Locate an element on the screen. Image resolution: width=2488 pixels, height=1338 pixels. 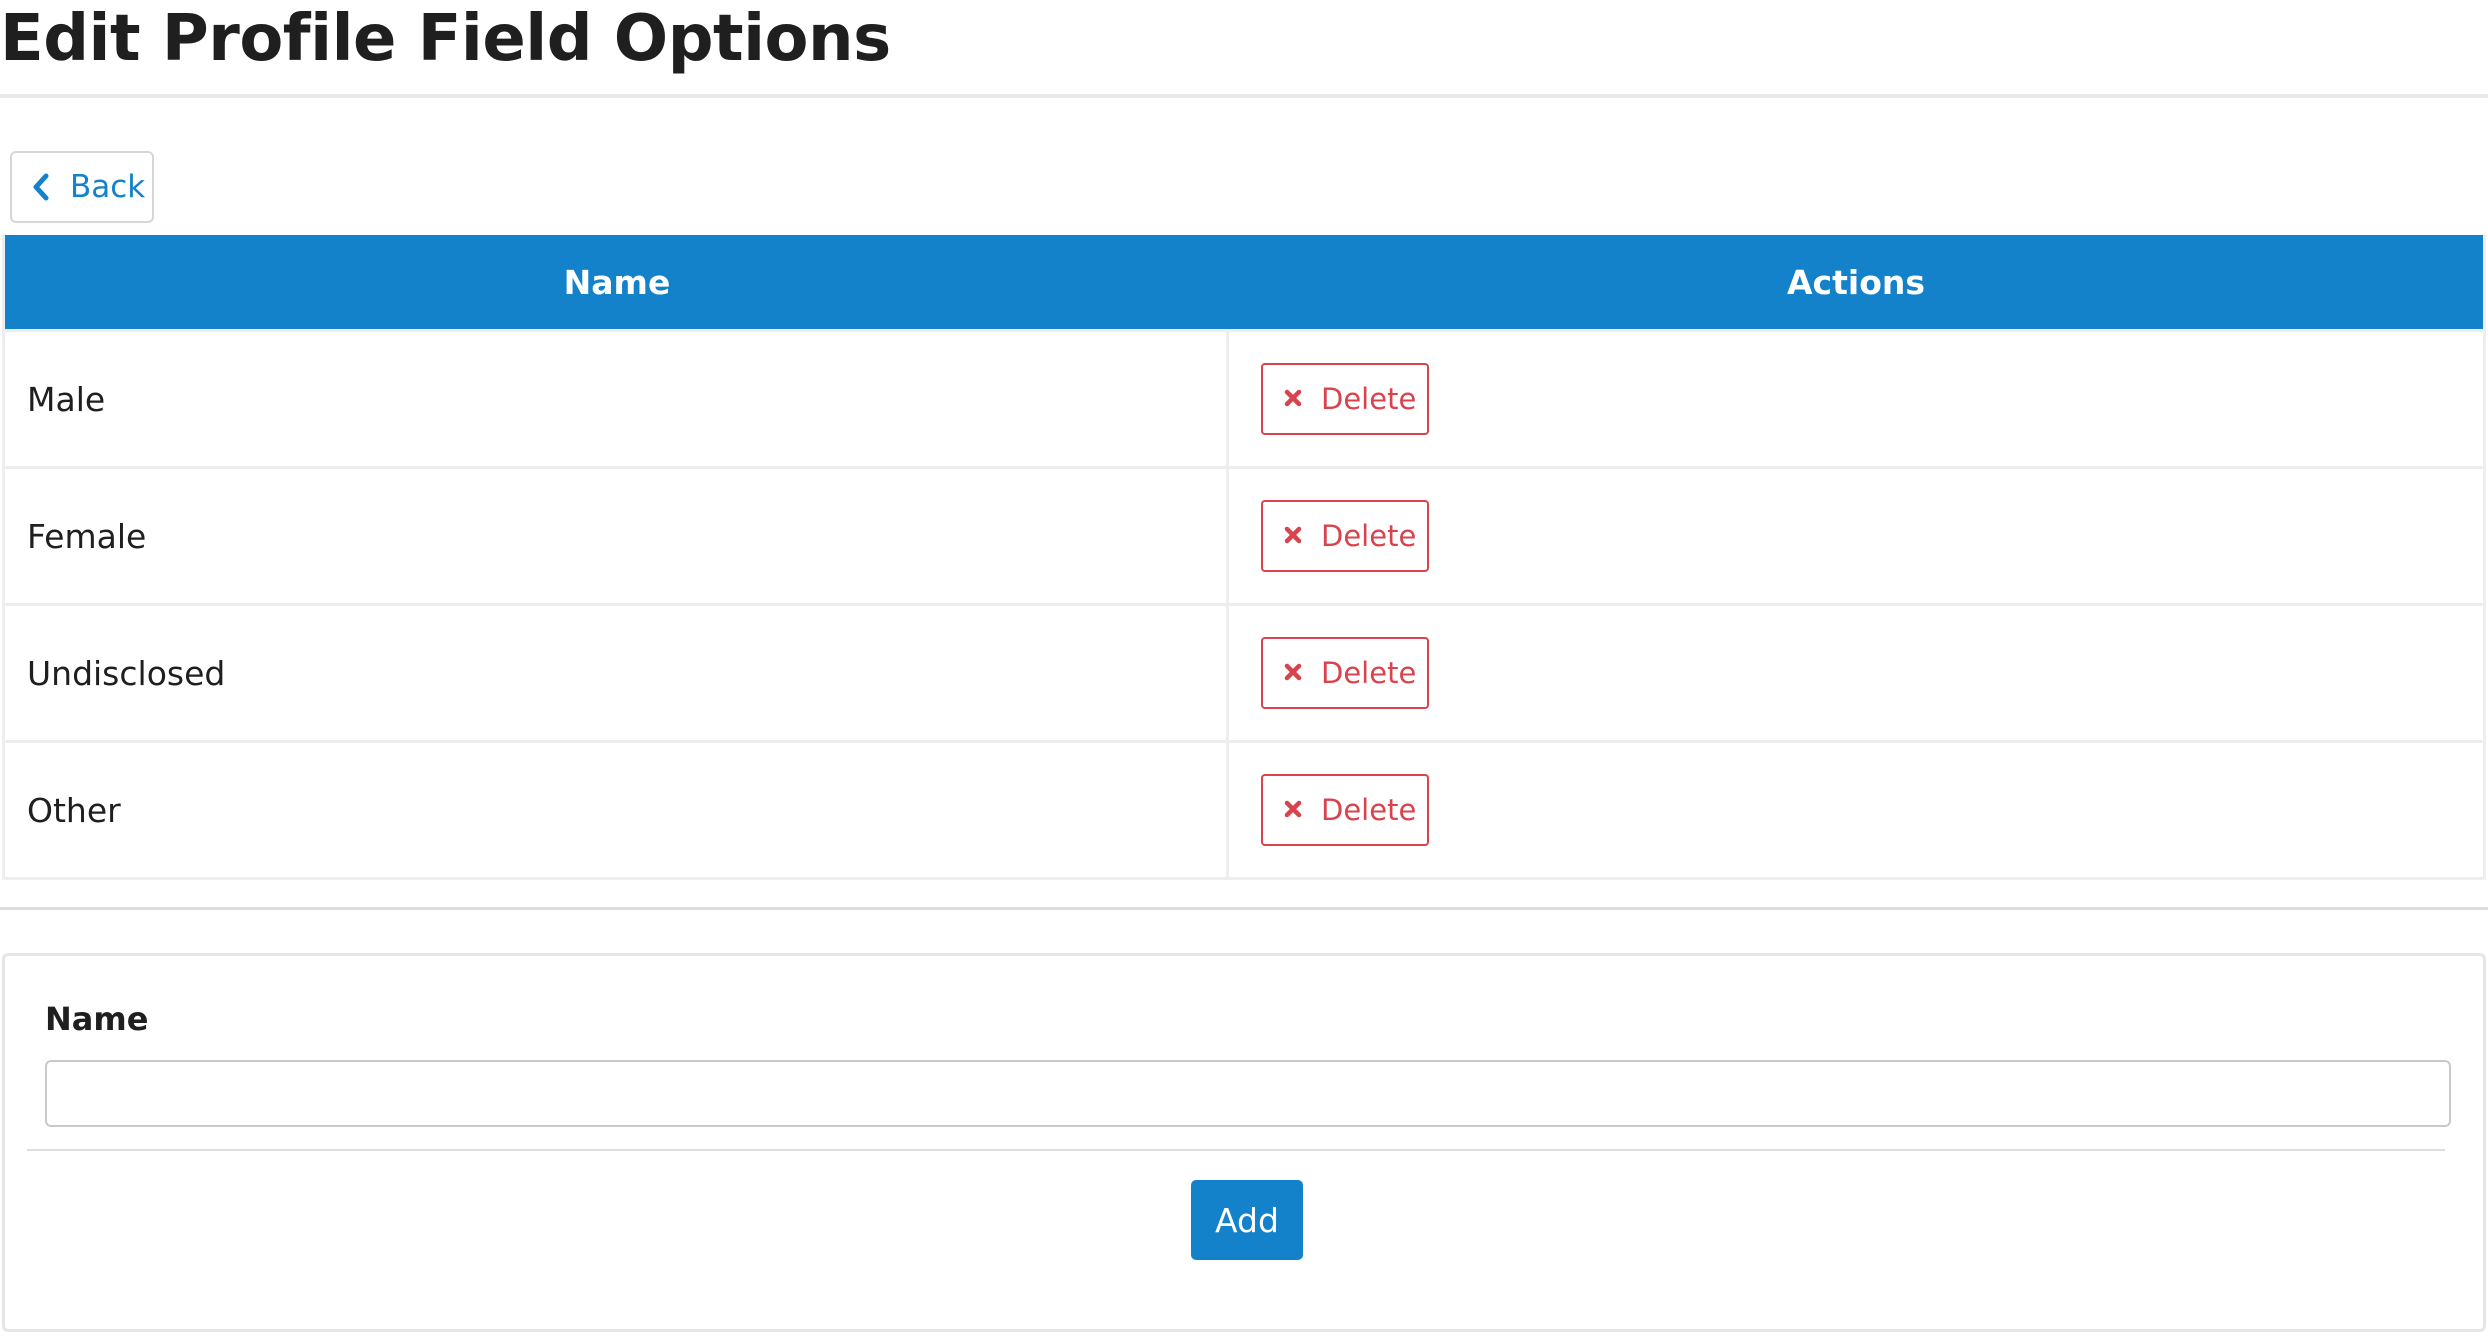
panel-divider is located at coordinates (1236, 1150).